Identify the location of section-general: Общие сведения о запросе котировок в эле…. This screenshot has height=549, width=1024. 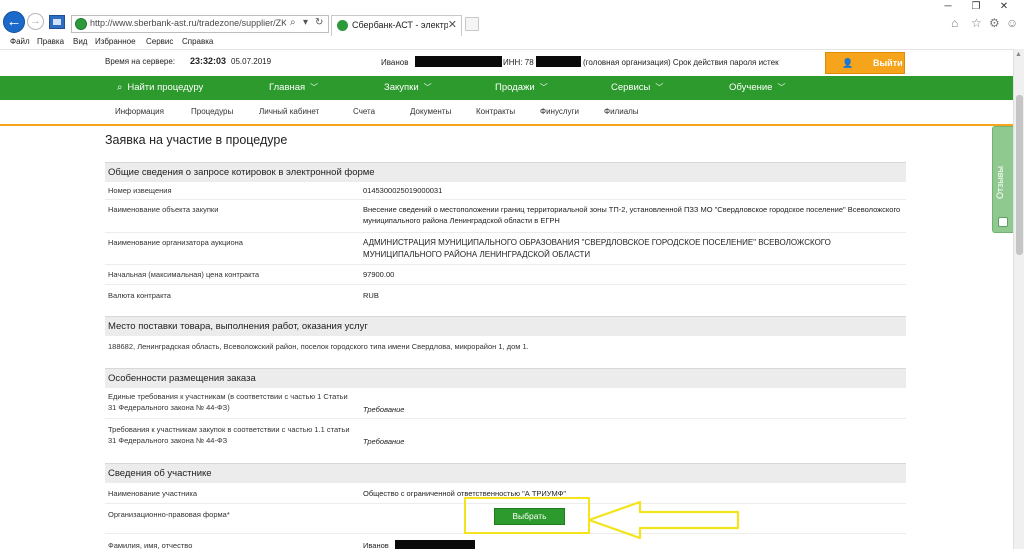
(505, 172).